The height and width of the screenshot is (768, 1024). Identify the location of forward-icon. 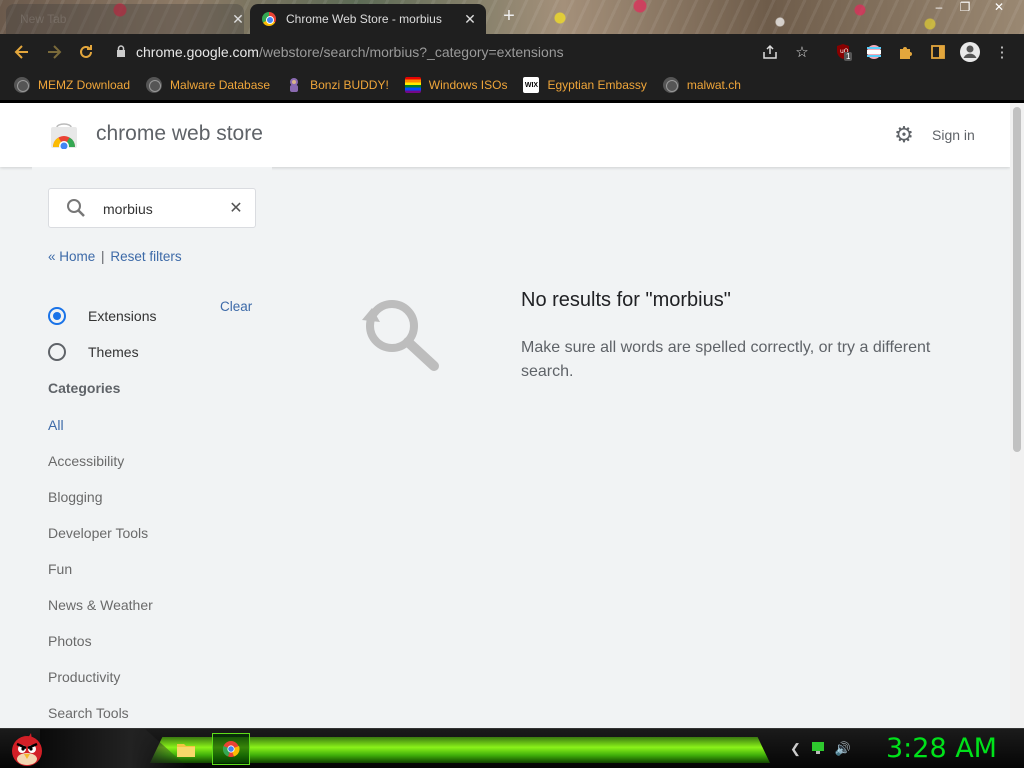
(54, 52).